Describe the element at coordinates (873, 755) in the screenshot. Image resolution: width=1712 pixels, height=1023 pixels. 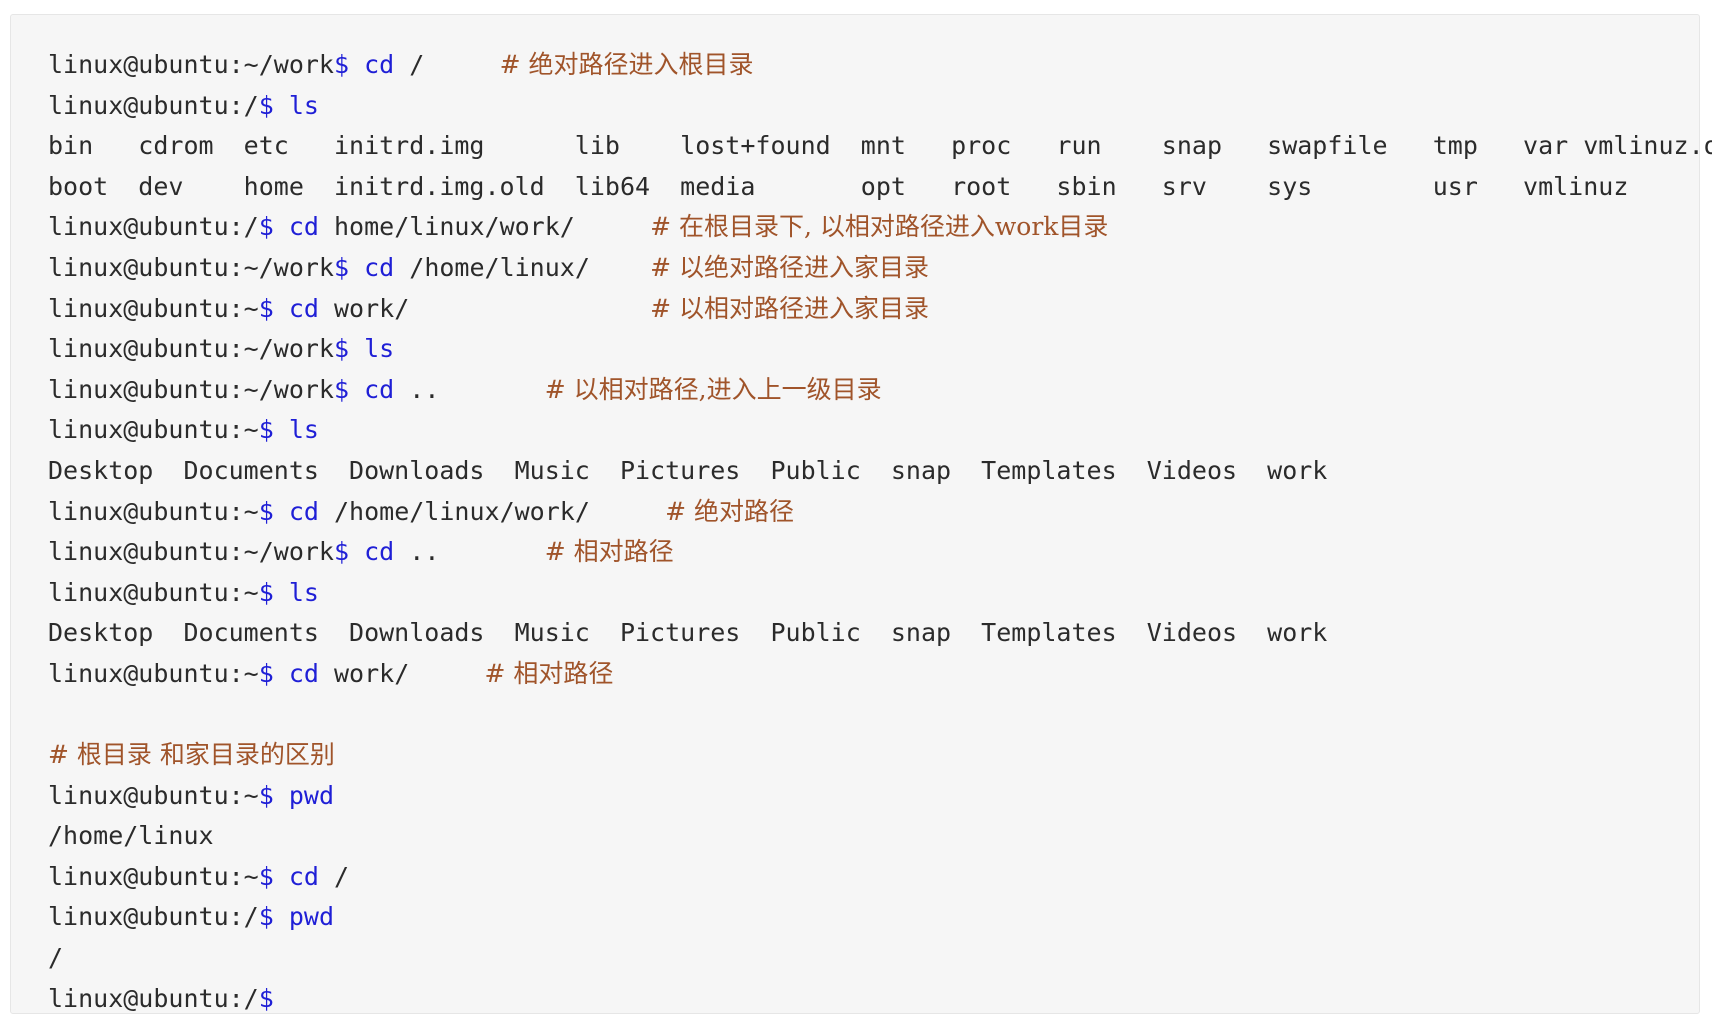
I see `comment-line: # 根目录 和家目录的区别` at that location.